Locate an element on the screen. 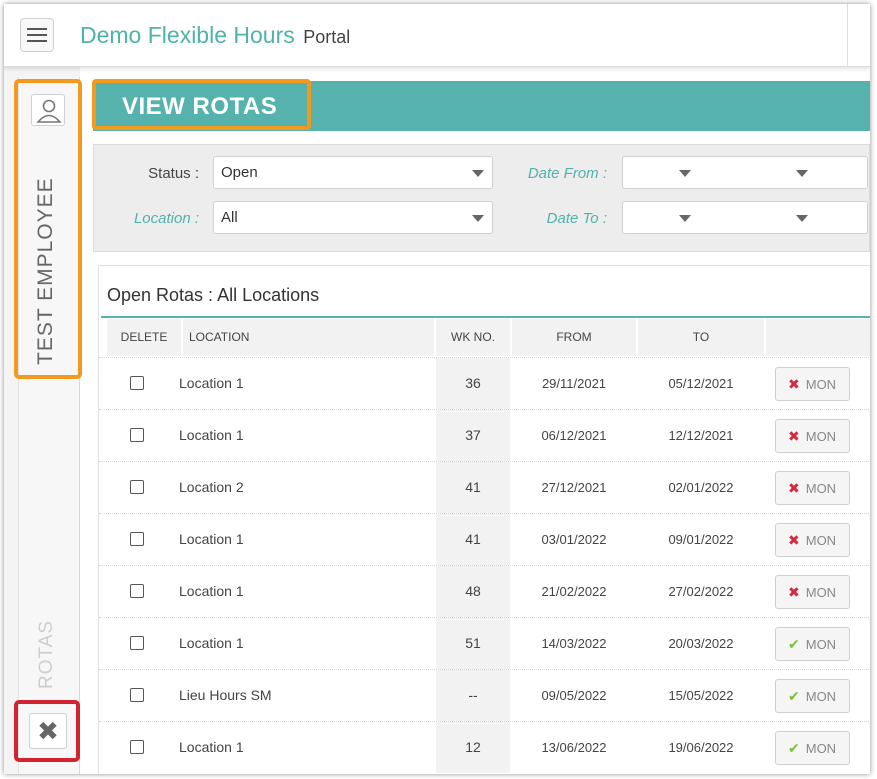 This screenshot has height=779, width=877. wk-no-cell: -- is located at coordinates (473, 695).